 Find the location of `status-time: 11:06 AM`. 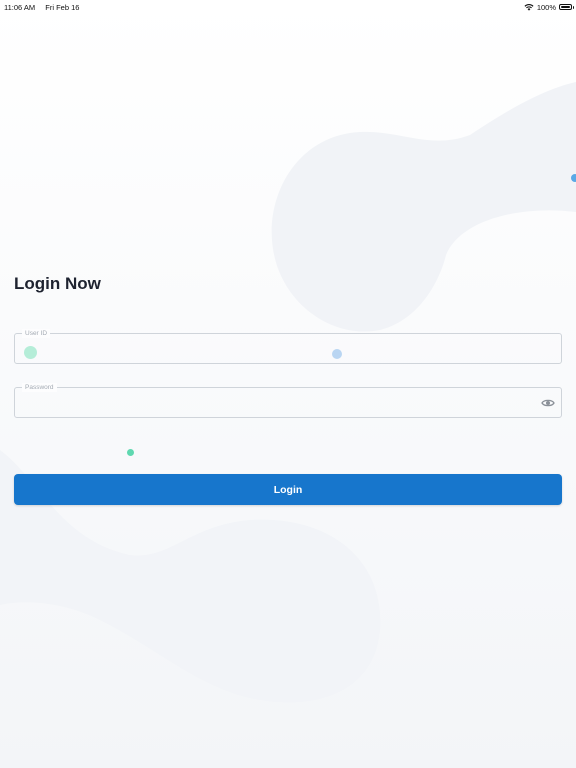

status-time: 11:06 AM is located at coordinates (20, 7).